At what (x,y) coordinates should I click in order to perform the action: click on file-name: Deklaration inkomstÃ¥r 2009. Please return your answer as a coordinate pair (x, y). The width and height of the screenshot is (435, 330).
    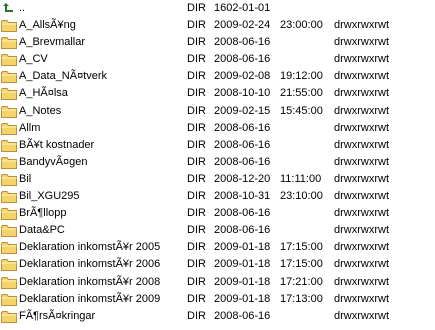
    Looking at the image, I should click on (90, 298).